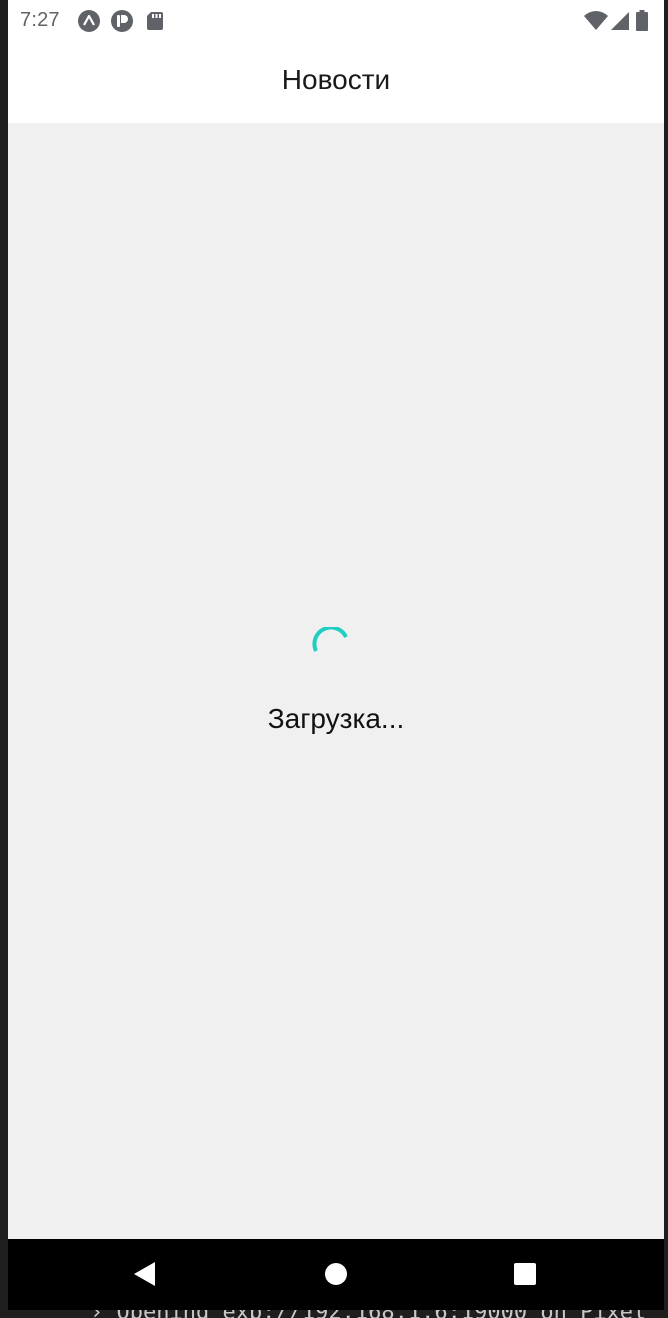 This screenshot has height=1318, width=668. What do you see at coordinates (620, 21) in the screenshot?
I see `signal-icon` at bounding box center [620, 21].